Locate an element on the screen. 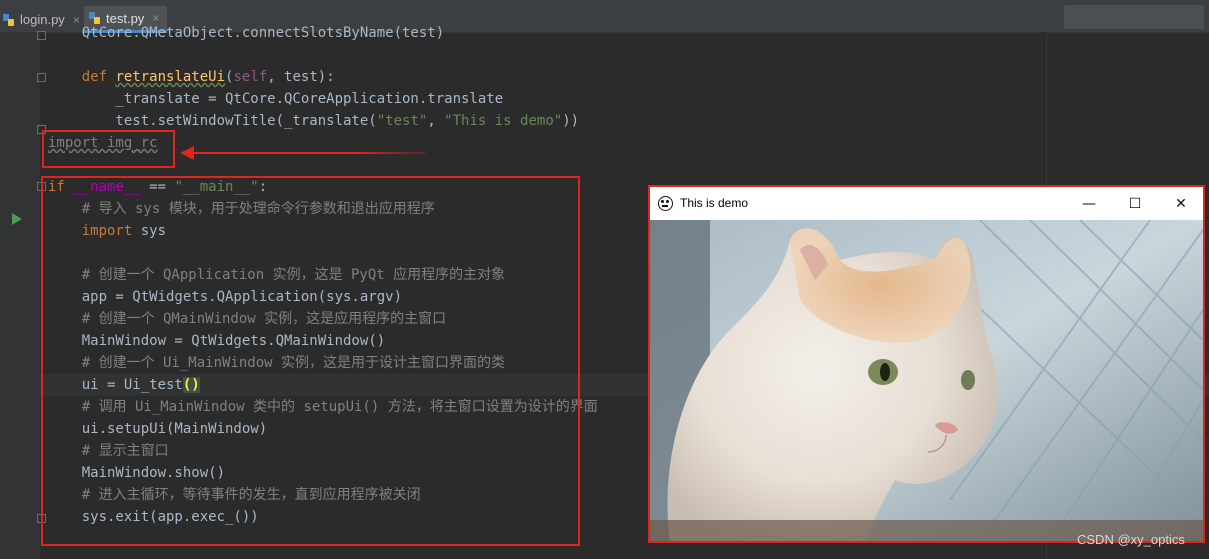  watermark-text: CSDN @xy_optics is located at coordinates (1131, 539).